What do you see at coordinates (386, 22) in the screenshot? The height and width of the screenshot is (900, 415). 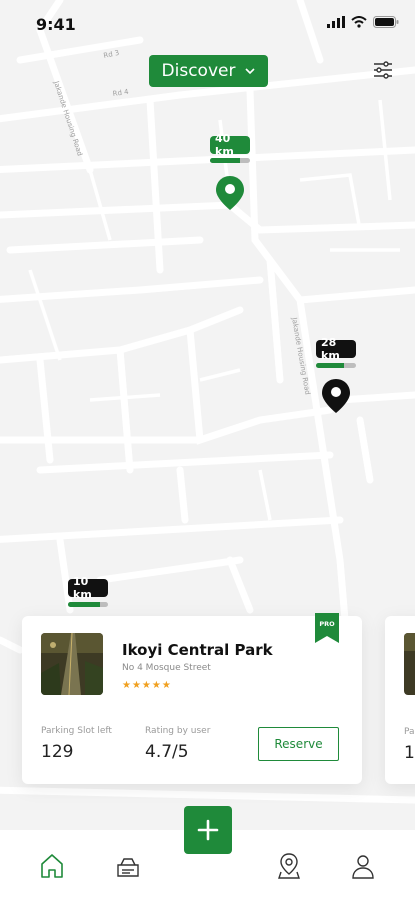 I see `battery-icon` at bounding box center [386, 22].